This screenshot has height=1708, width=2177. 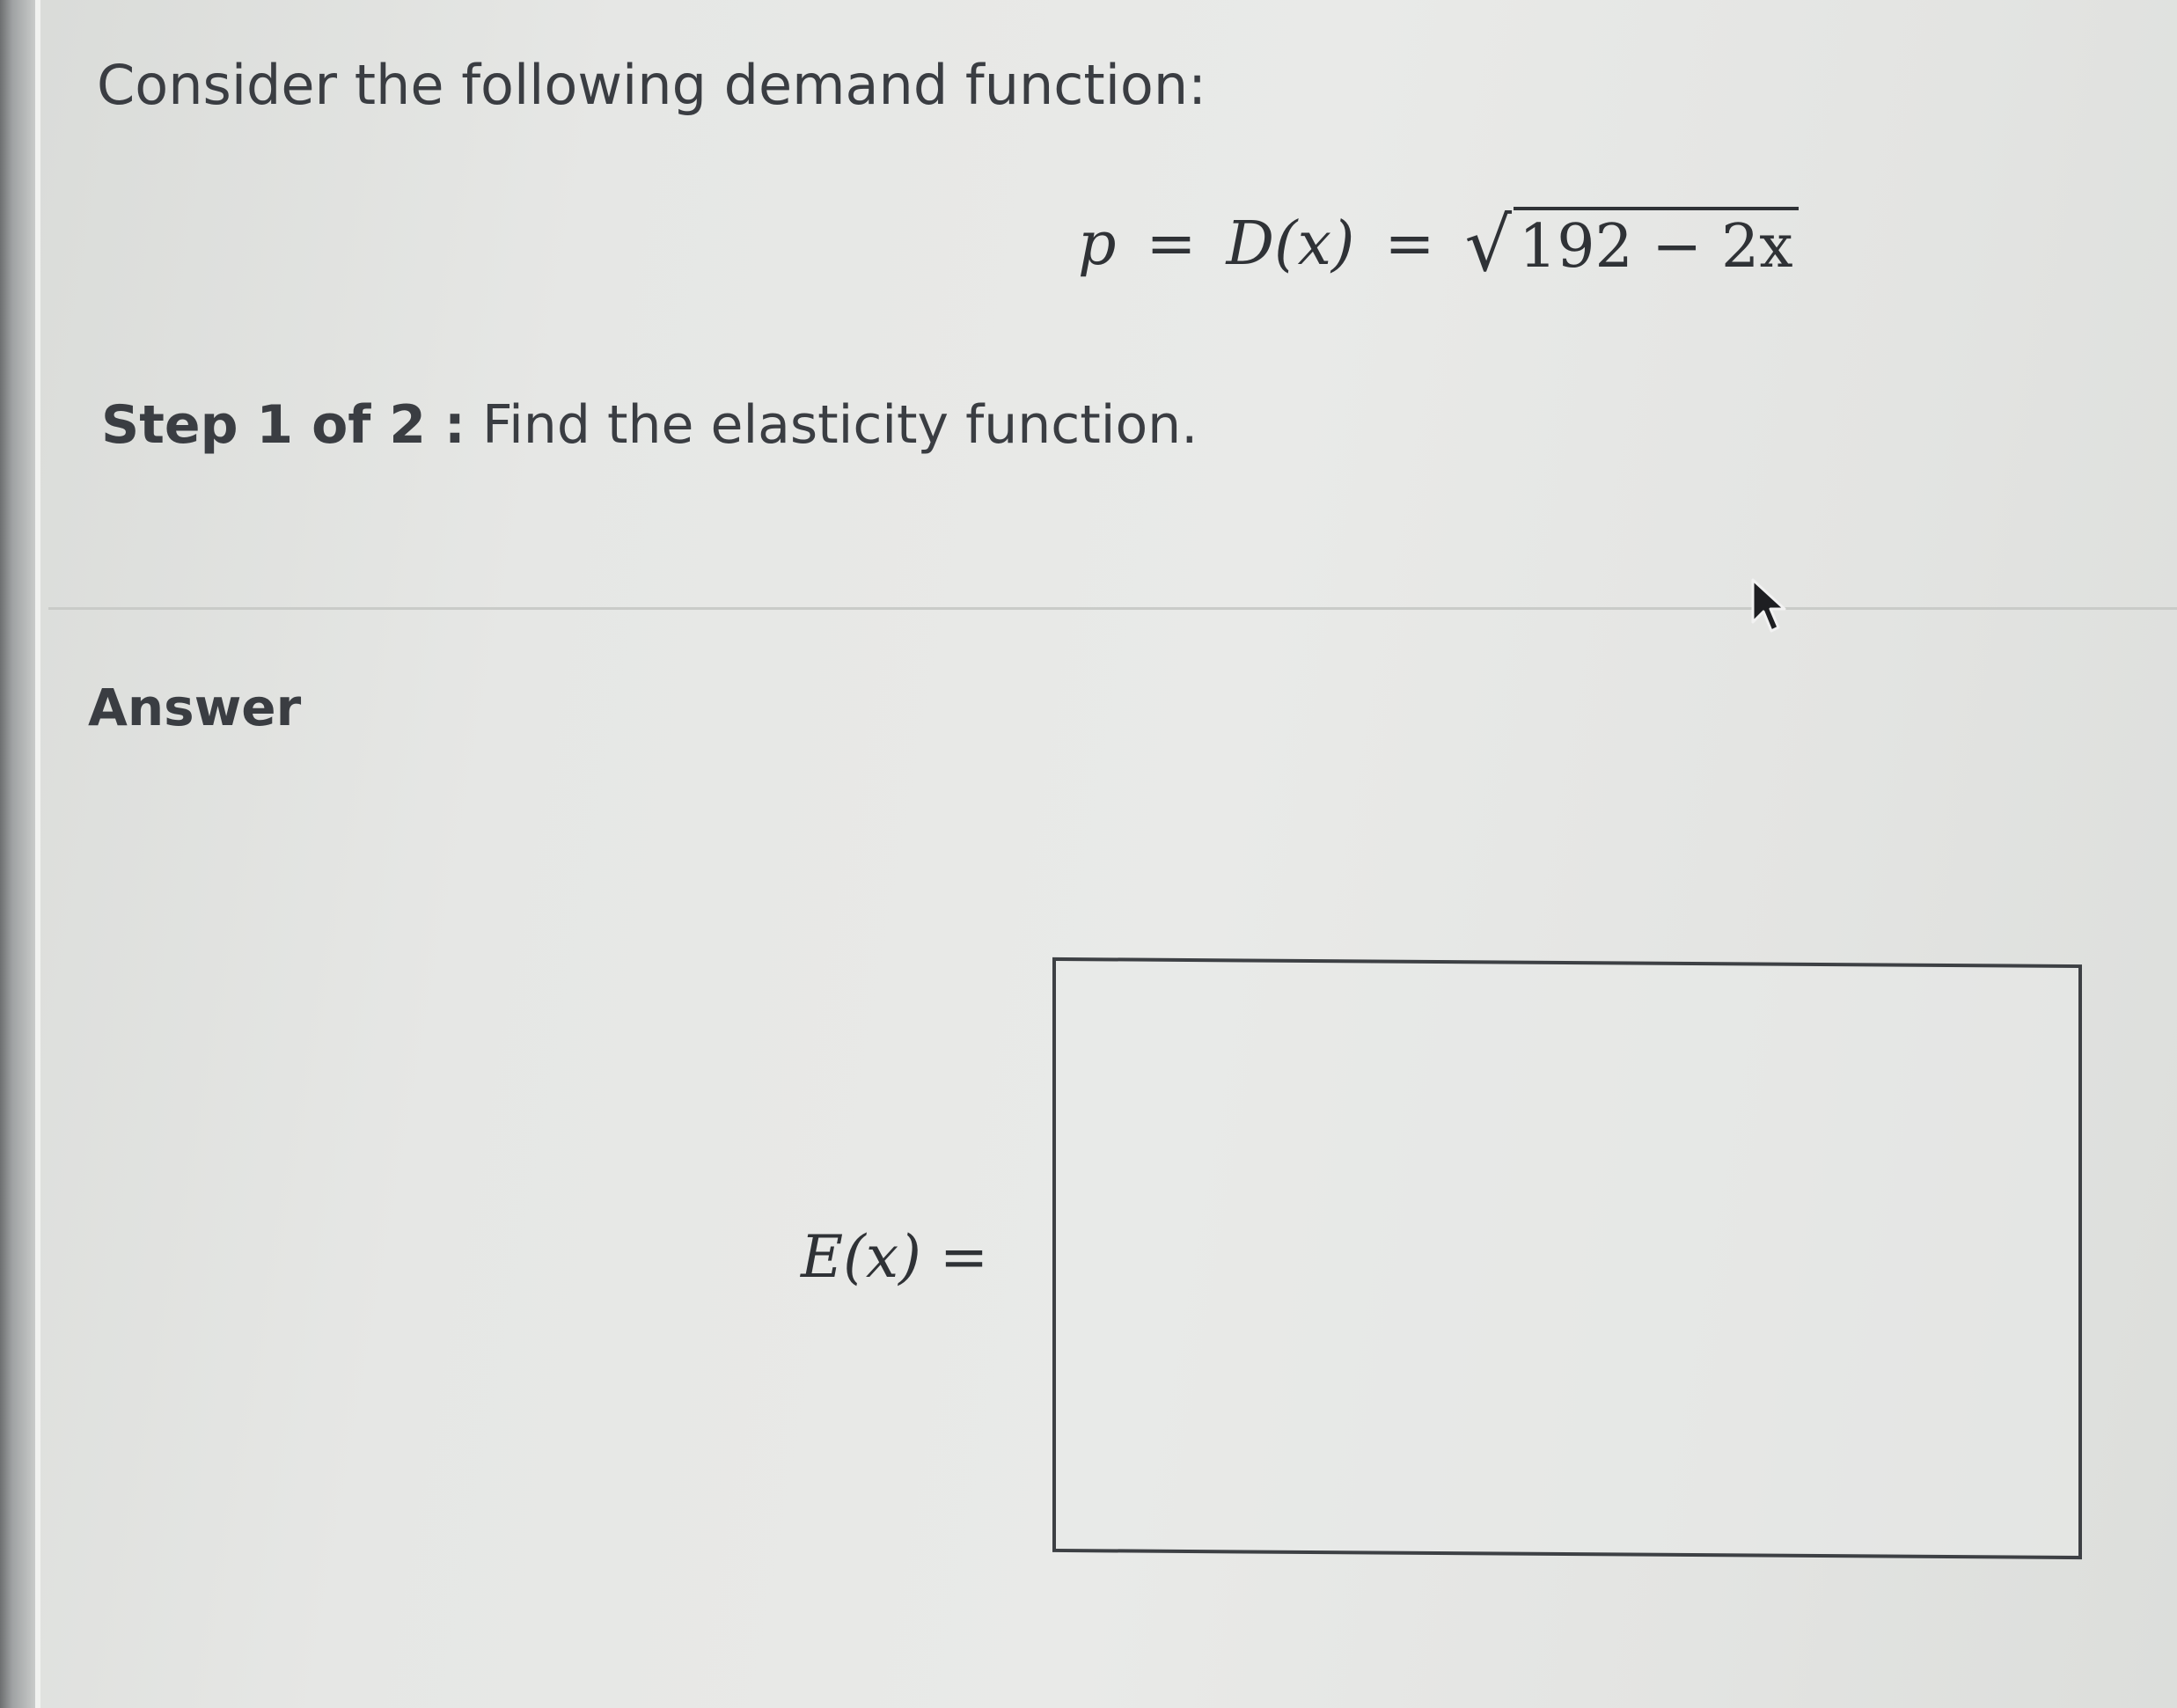 What do you see at coordinates (283, 425) in the screenshot?
I see `step-label: Step 1 of 2 :` at bounding box center [283, 425].